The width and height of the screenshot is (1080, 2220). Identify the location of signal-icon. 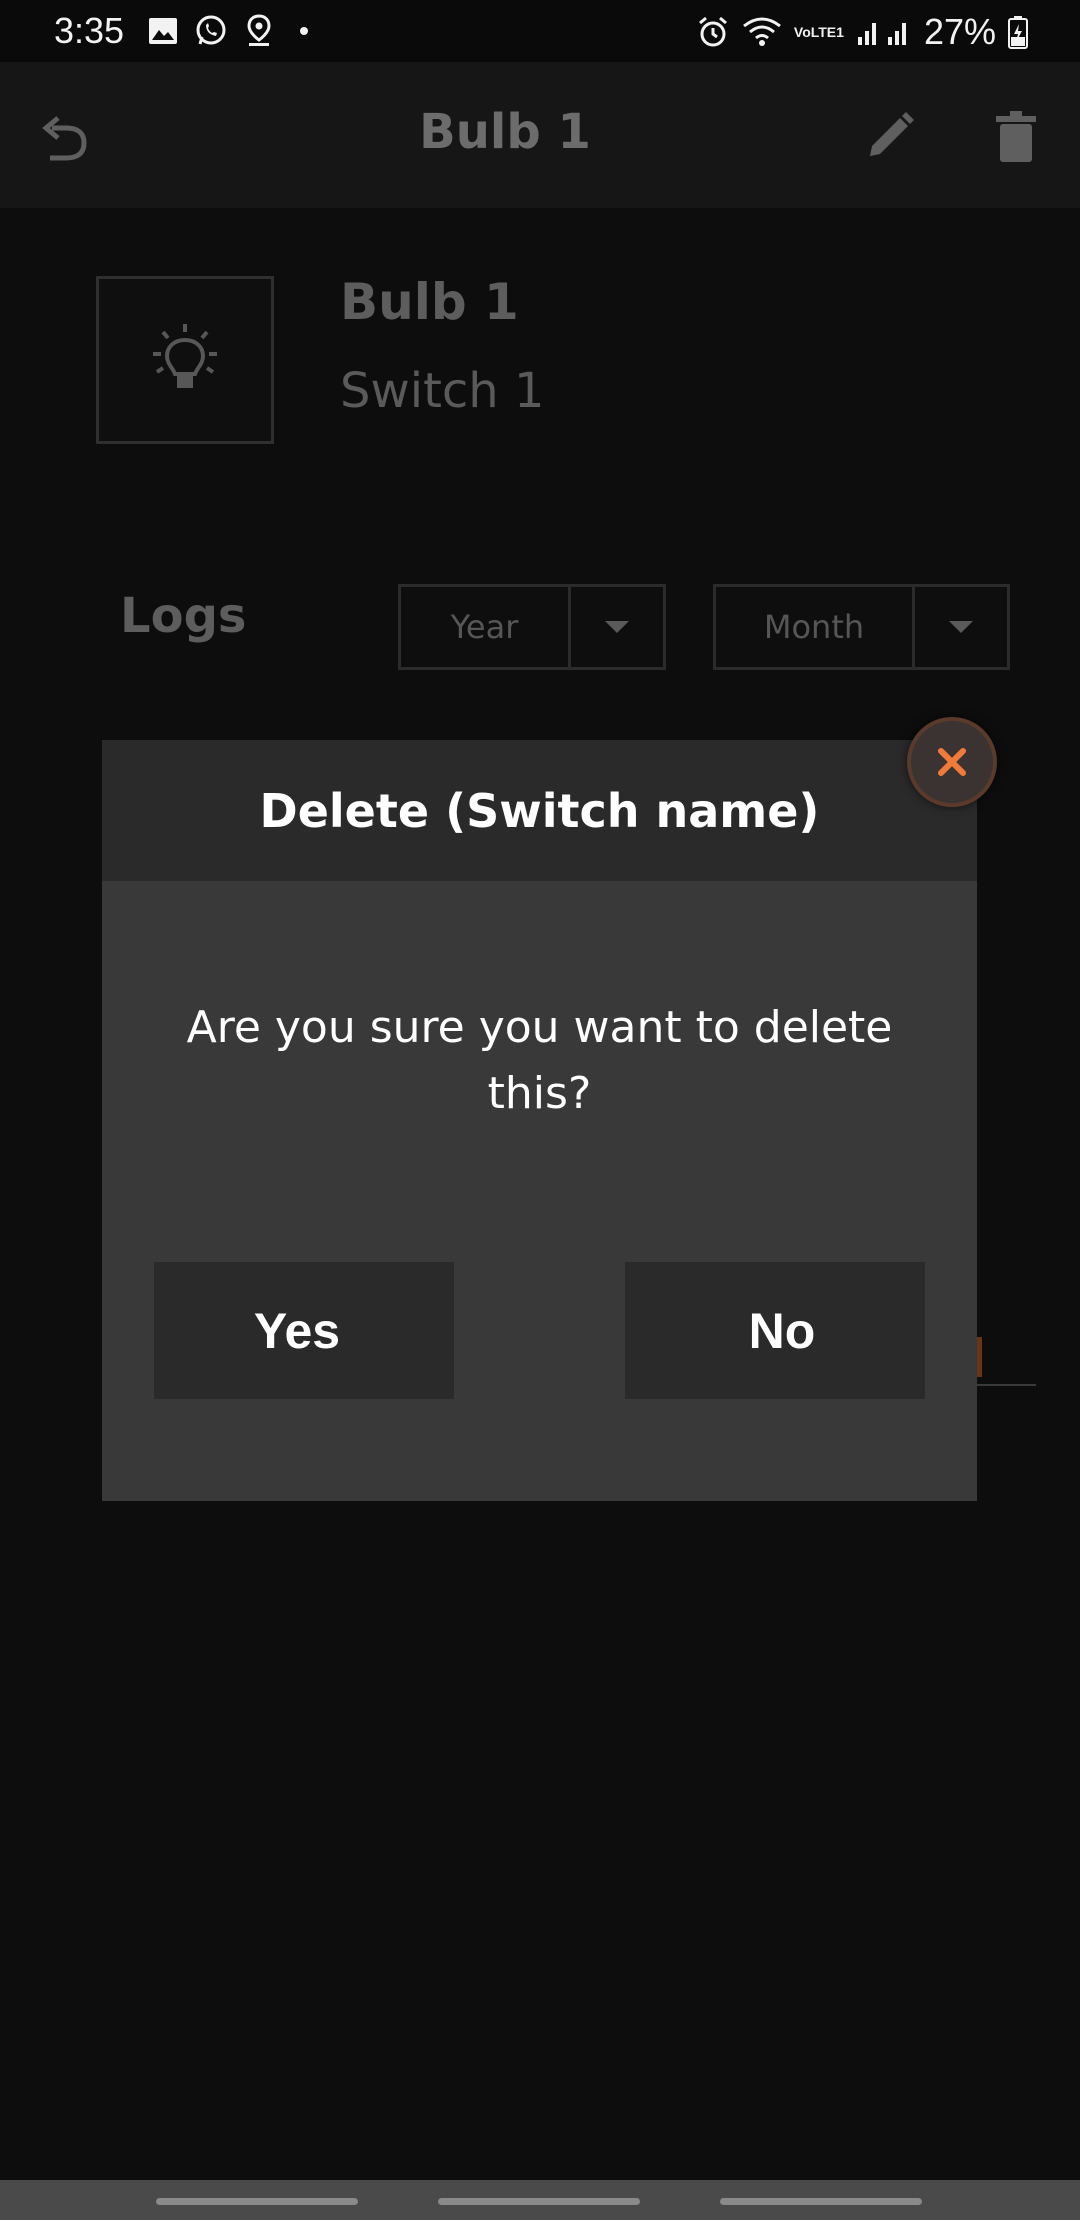
(884, 32).